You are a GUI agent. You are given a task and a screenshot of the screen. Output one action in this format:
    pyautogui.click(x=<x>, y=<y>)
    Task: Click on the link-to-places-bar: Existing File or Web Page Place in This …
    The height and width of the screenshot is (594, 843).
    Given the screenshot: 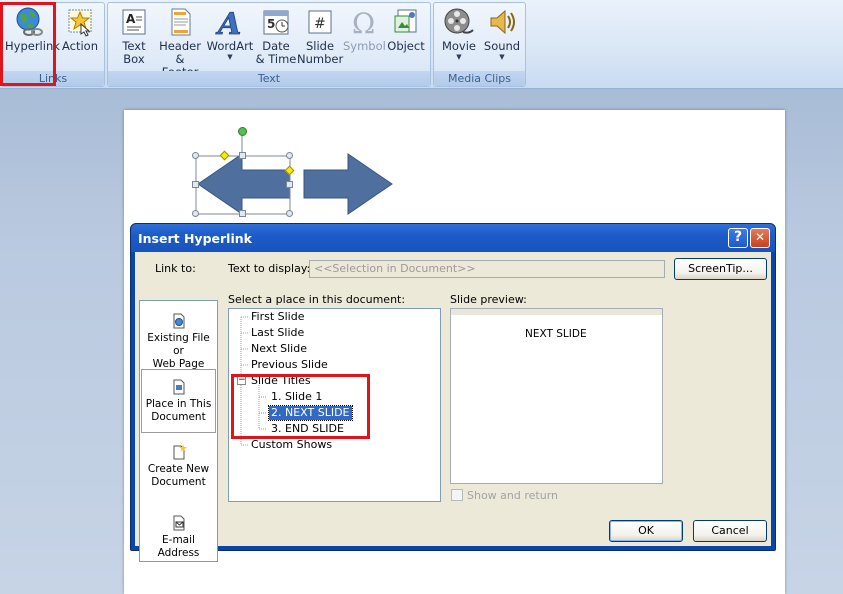 What is the action you would take?
    pyautogui.click(x=178, y=431)
    